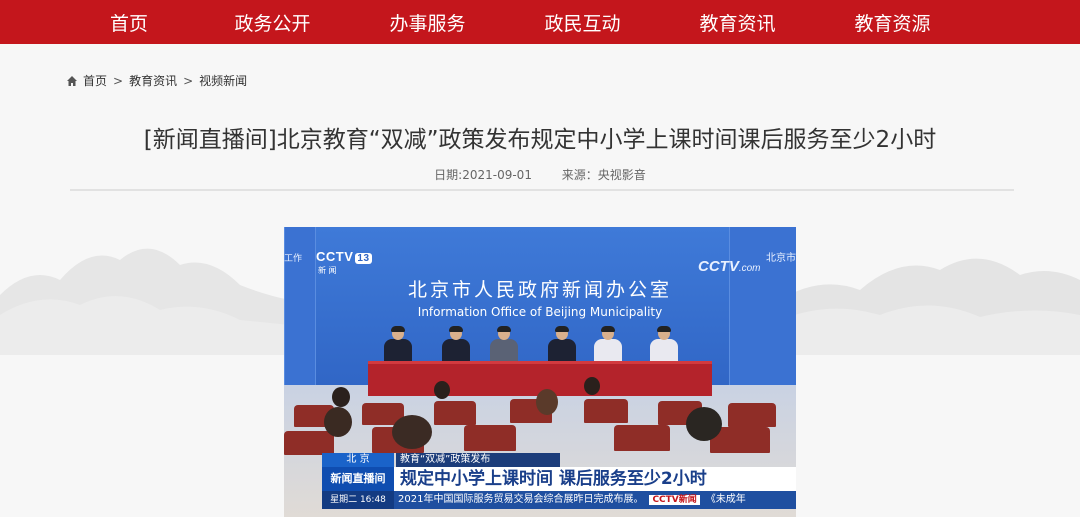 The height and width of the screenshot is (517, 1080). I want to click on mountain-decoration-right, so click(930, 306).